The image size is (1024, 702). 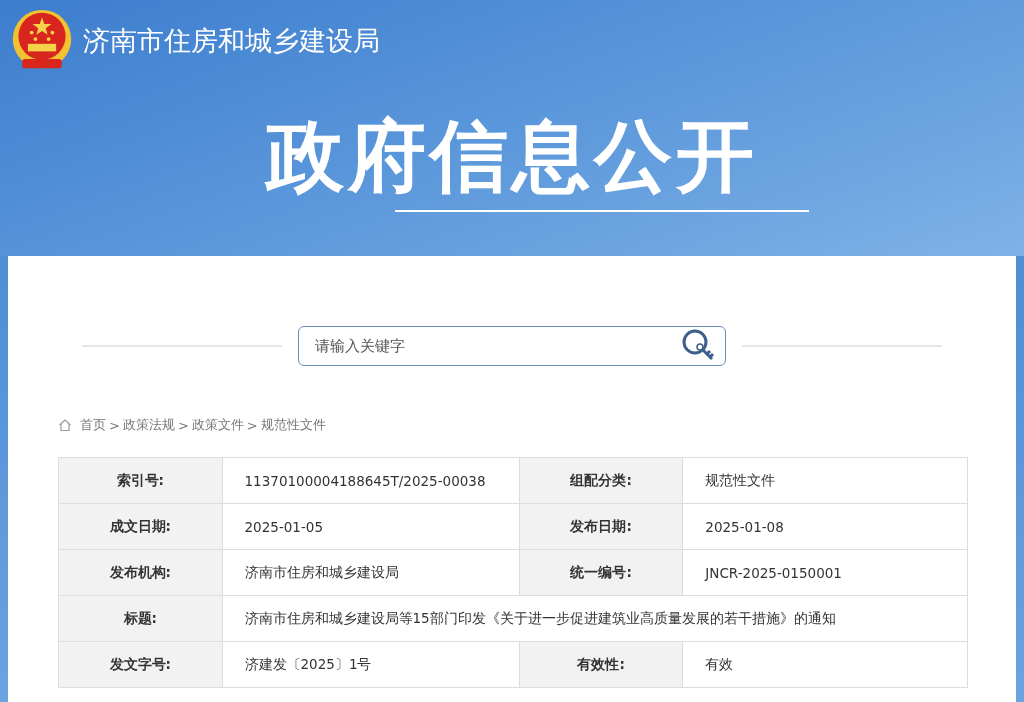 What do you see at coordinates (140, 664) in the screenshot?
I see `field-label: 发文字号:` at bounding box center [140, 664].